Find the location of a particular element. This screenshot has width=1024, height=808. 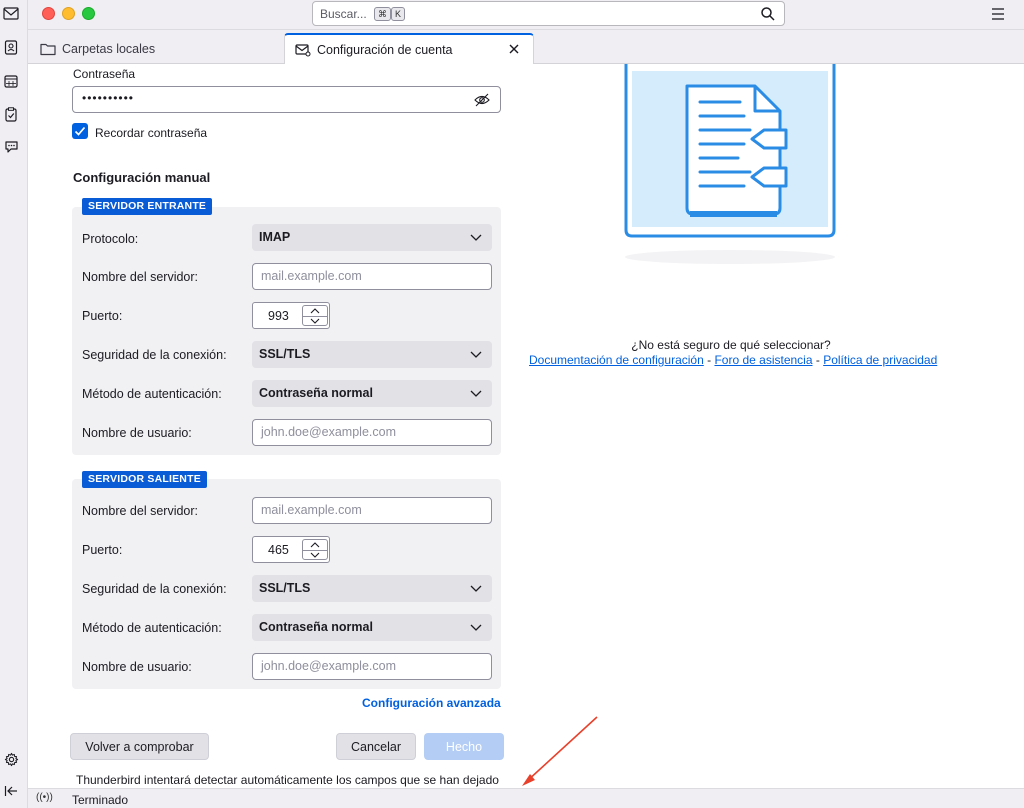

incoming-auth-label: Método de autenticación: is located at coordinates (152, 394).